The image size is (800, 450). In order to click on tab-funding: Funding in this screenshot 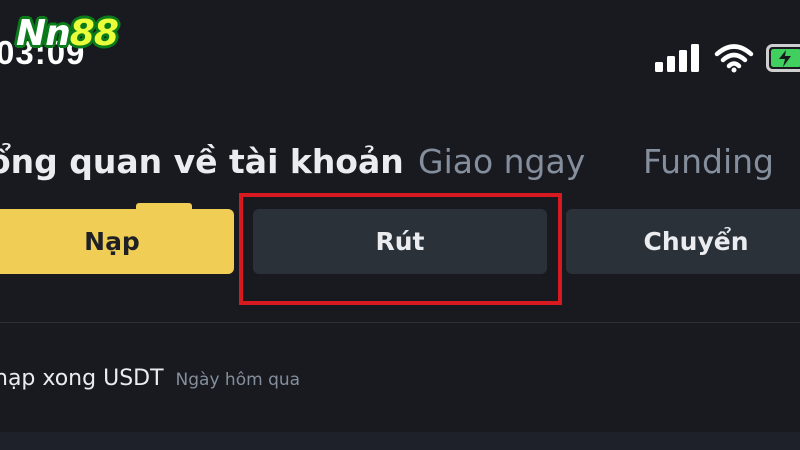, I will do `click(708, 162)`.